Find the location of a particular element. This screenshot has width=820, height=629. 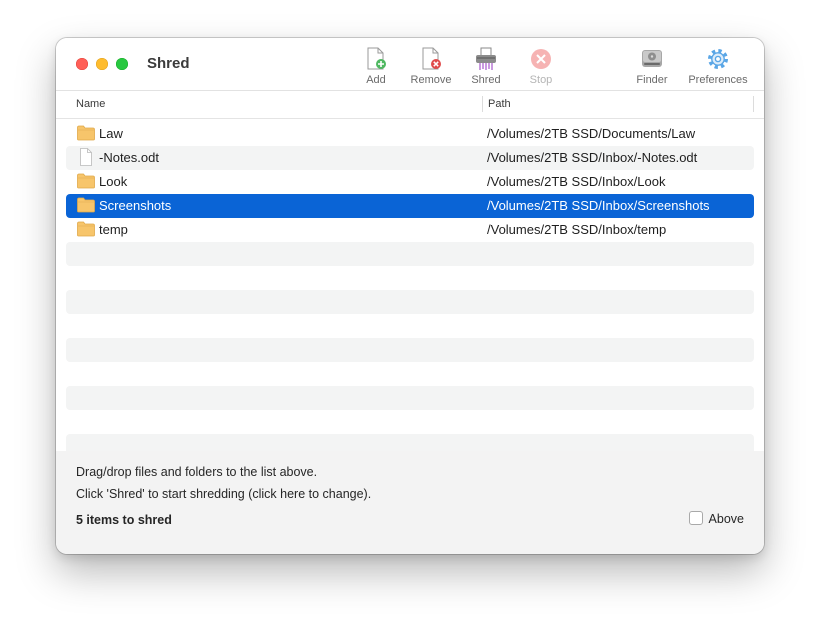

close-window-button is located at coordinates (82, 64).